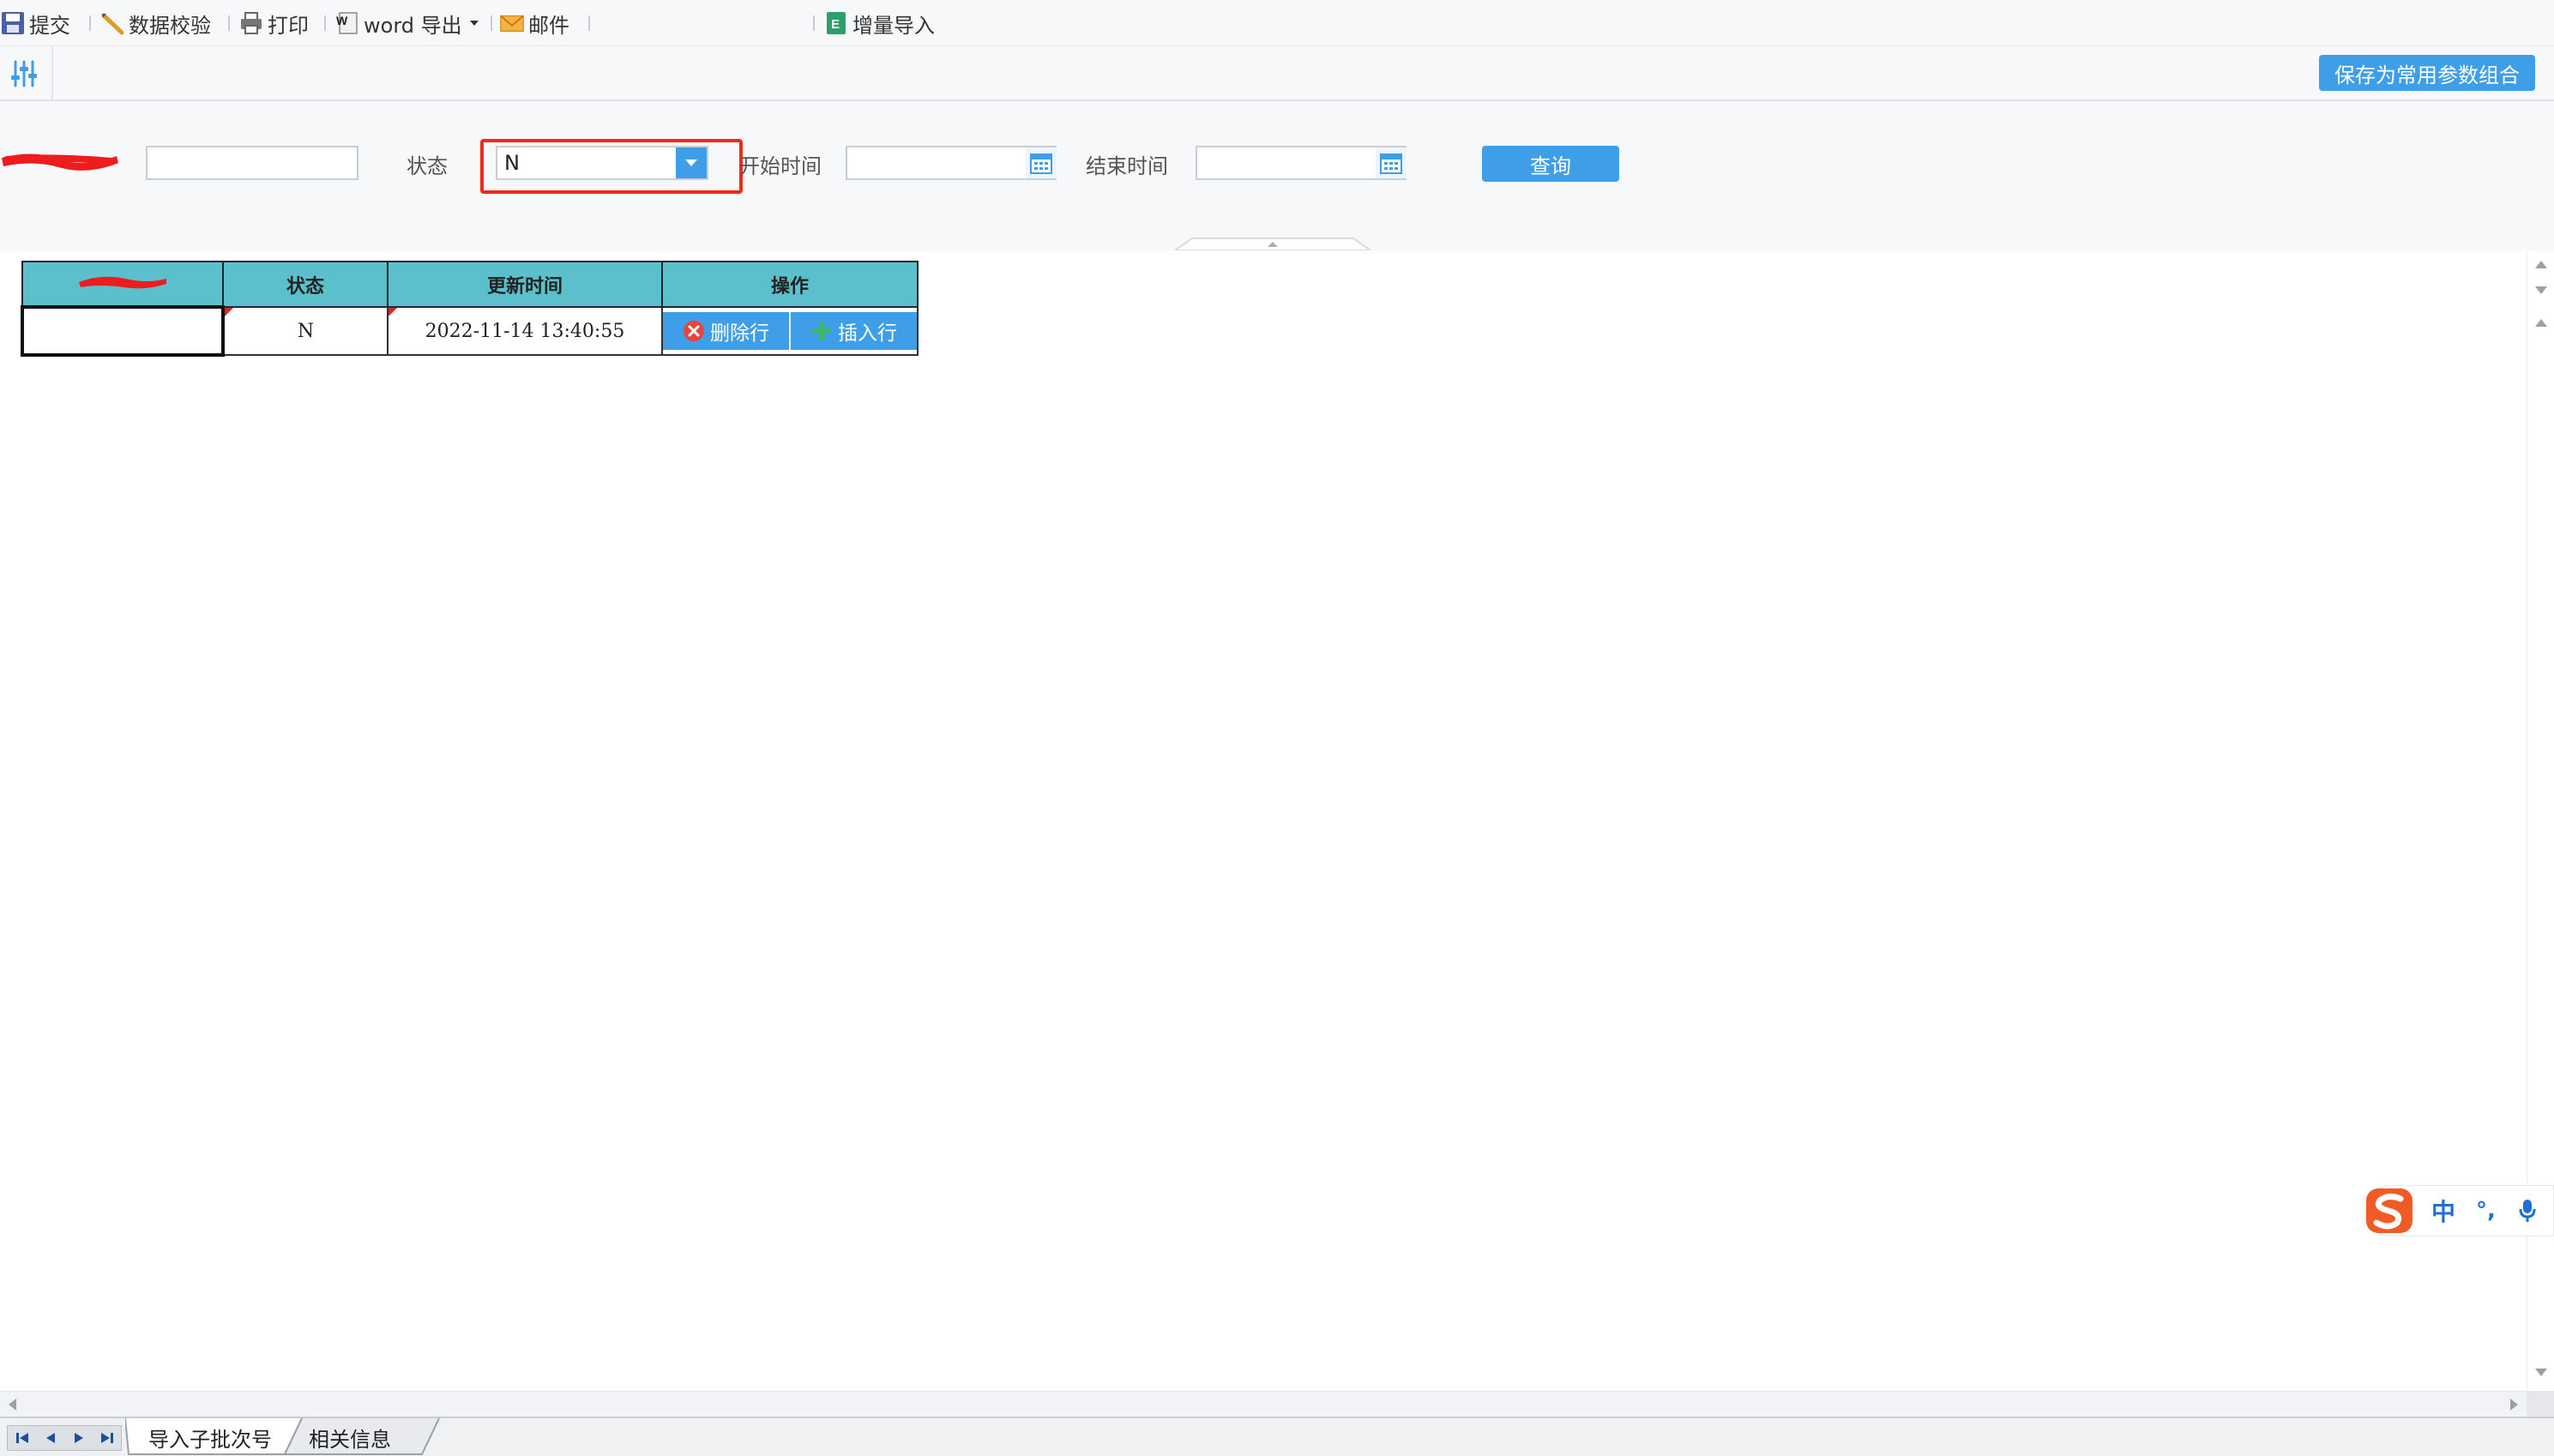 This screenshot has height=1456, width=2554. Describe the element at coordinates (350, 1439) in the screenshot. I see `sheet-tab-related-info-label: 相关信息` at that location.